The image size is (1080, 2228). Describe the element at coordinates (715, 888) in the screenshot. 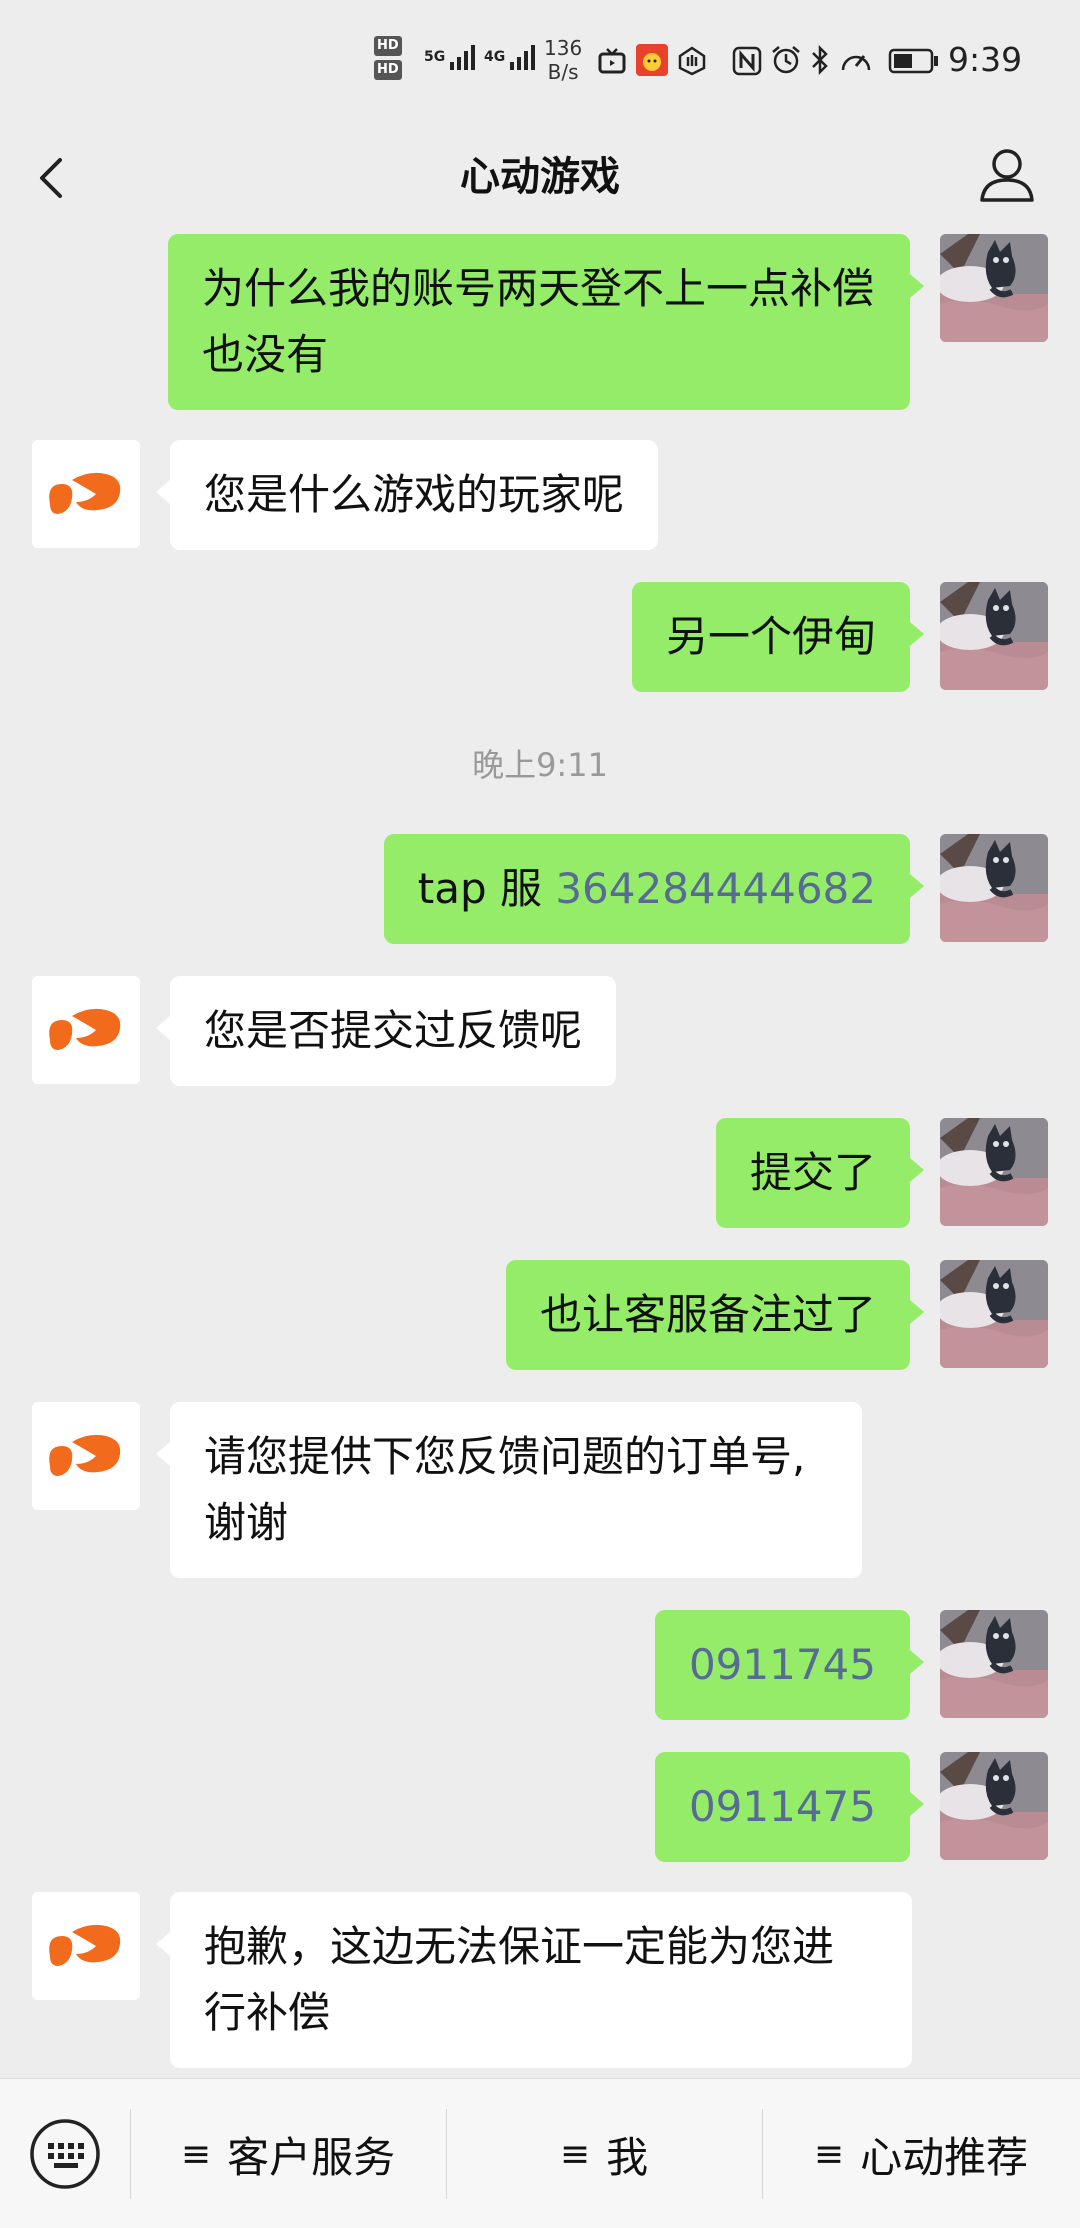

I see `account-number-link: 364284444682` at that location.